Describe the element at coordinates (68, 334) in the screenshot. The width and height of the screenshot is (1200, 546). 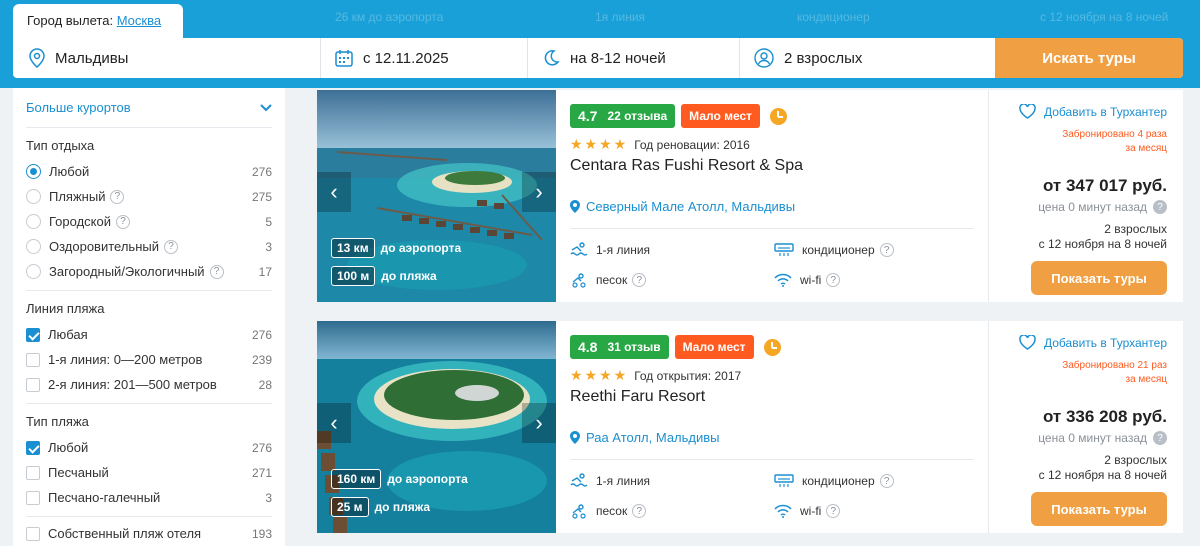
I see `option-label: Любая` at that location.